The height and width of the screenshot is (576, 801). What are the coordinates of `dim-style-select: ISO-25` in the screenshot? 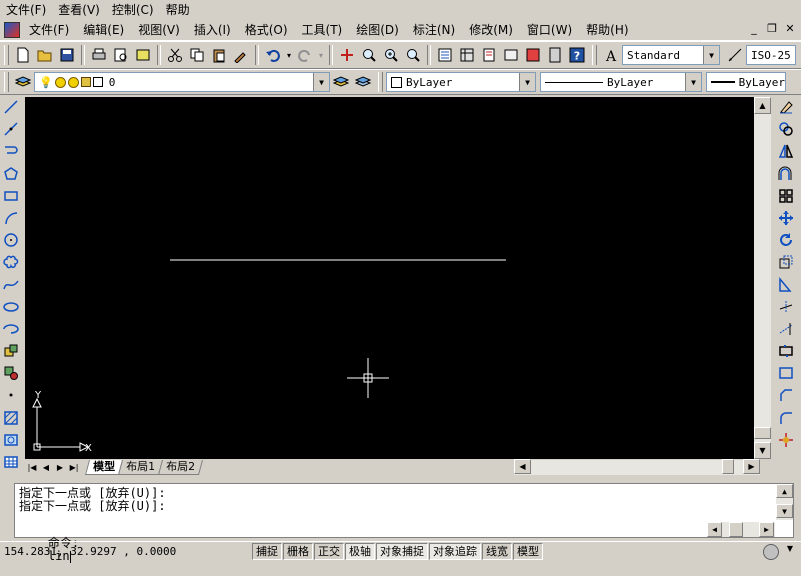 It's located at (771, 55).